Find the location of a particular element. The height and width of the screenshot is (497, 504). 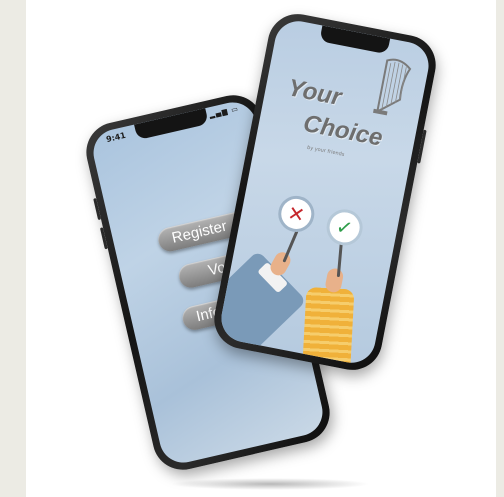

reject-x-icon: ✕ is located at coordinates (296, 214).